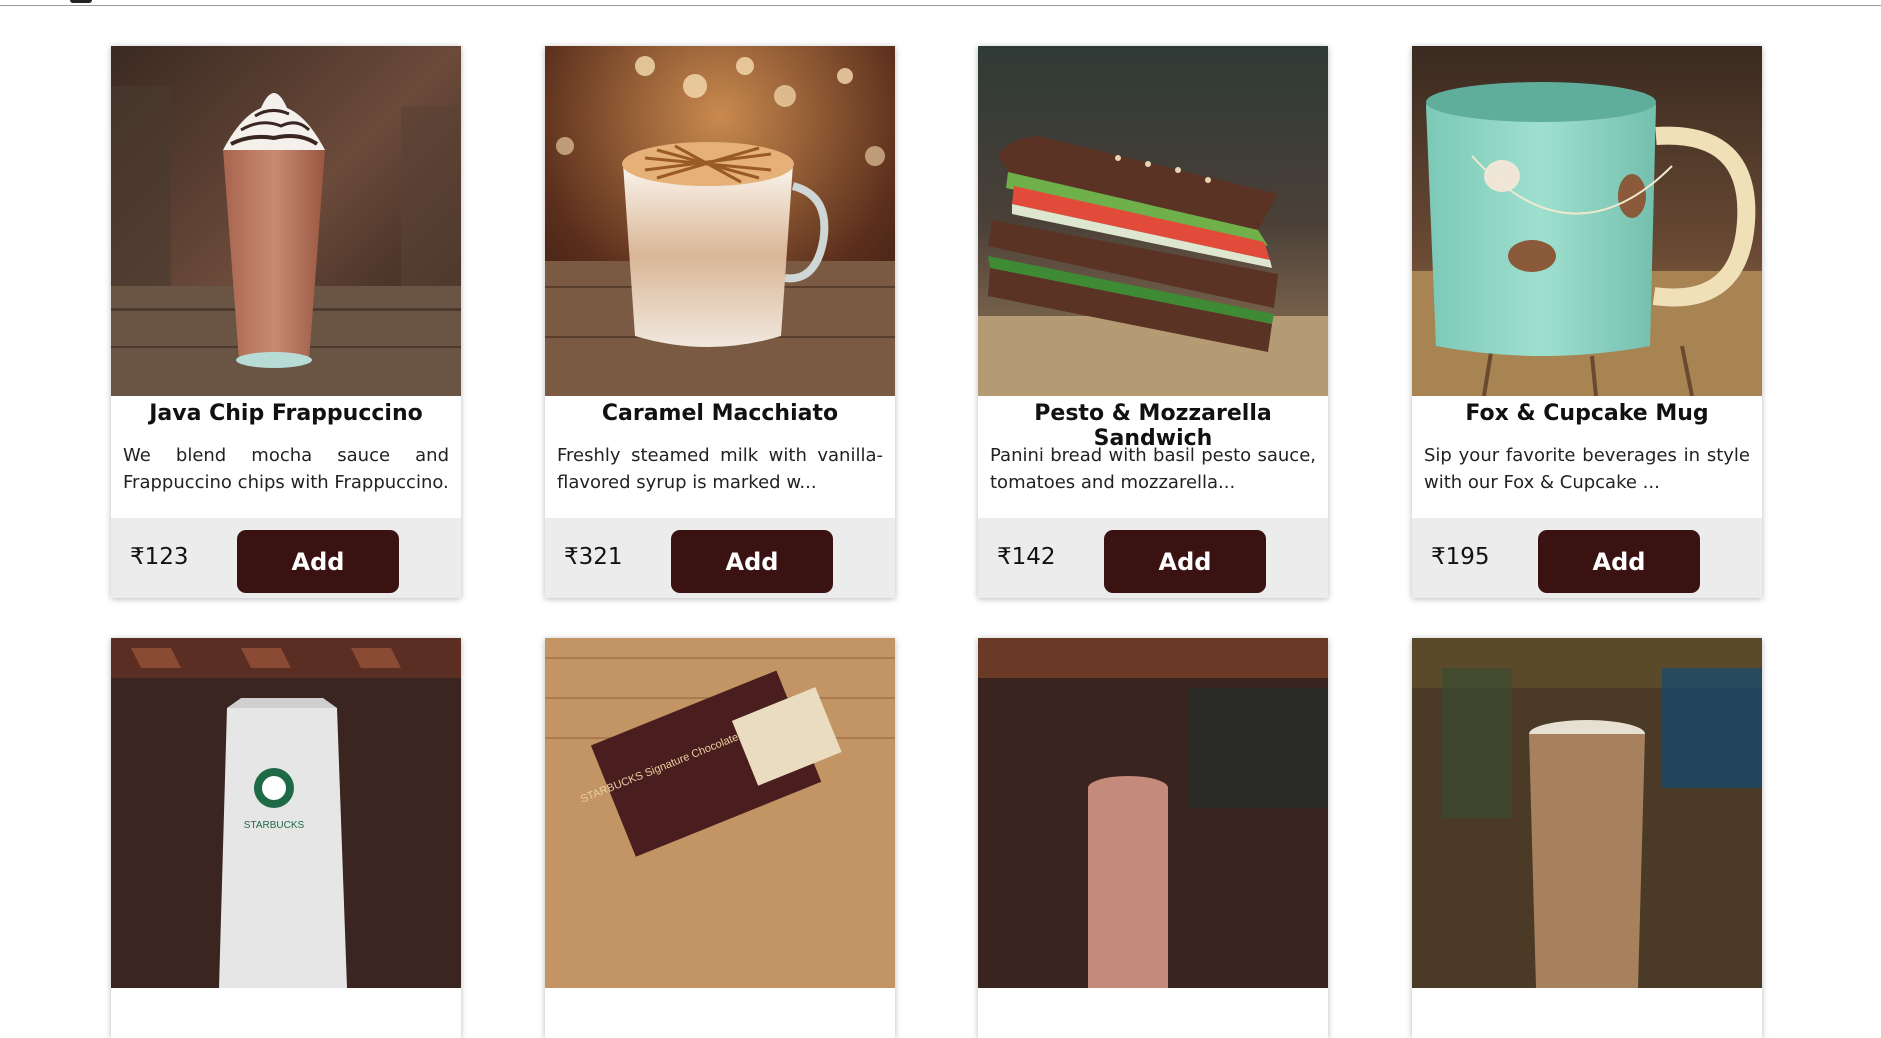 The width and height of the screenshot is (1881, 1038). I want to click on product-footer: ₹321 Add, so click(720, 558).